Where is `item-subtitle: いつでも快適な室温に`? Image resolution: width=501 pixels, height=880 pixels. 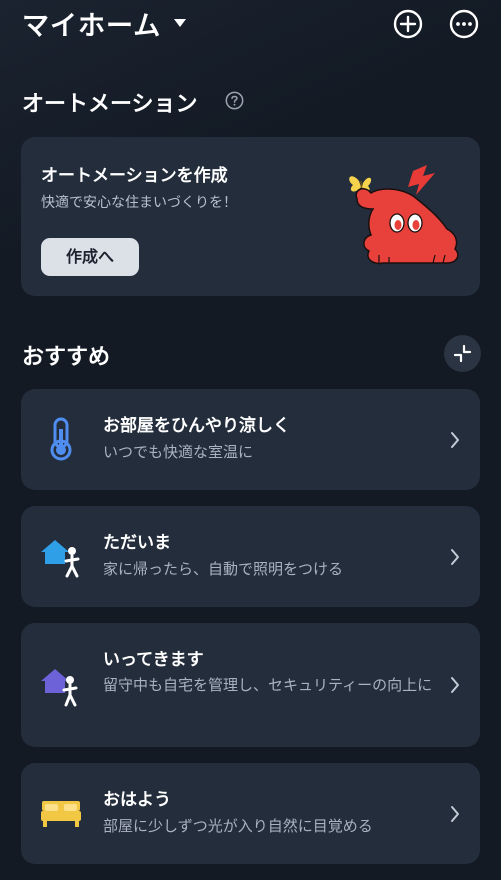
item-subtitle: いつでも快適な室温に is located at coordinates (178, 452).